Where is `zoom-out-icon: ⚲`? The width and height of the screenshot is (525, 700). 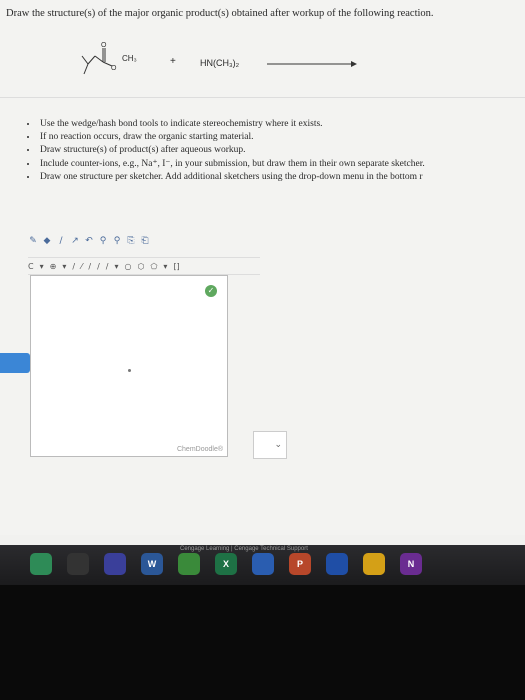 zoom-out-icon: ⚲ is located at coordinates (117, 241).